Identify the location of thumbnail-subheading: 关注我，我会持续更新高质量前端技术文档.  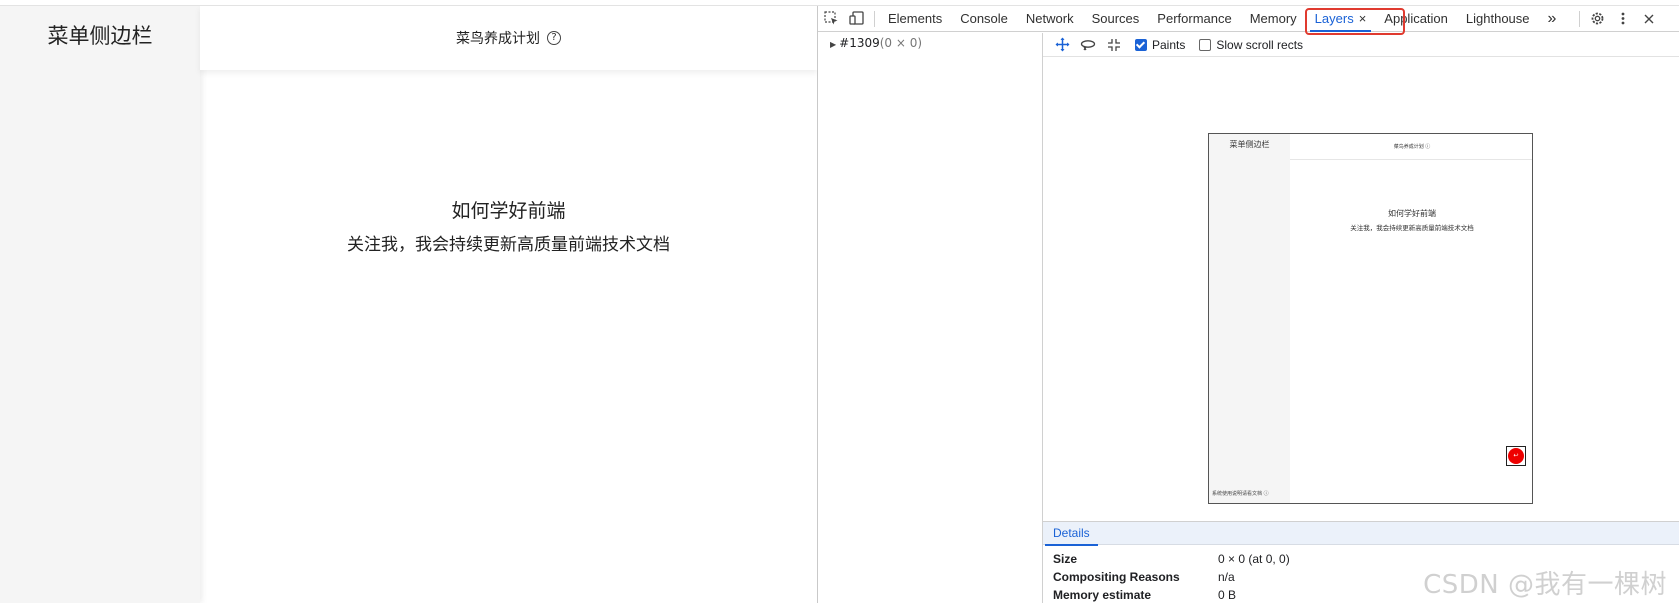
(1412, 228).